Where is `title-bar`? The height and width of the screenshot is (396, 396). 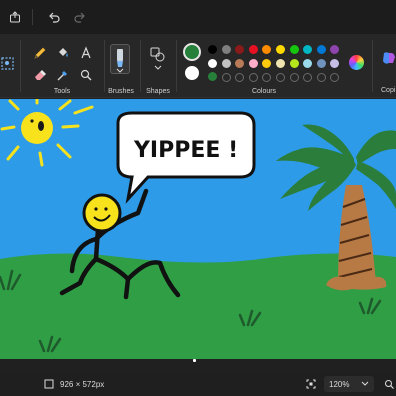 title-bar is located at coordinates (198, 17).